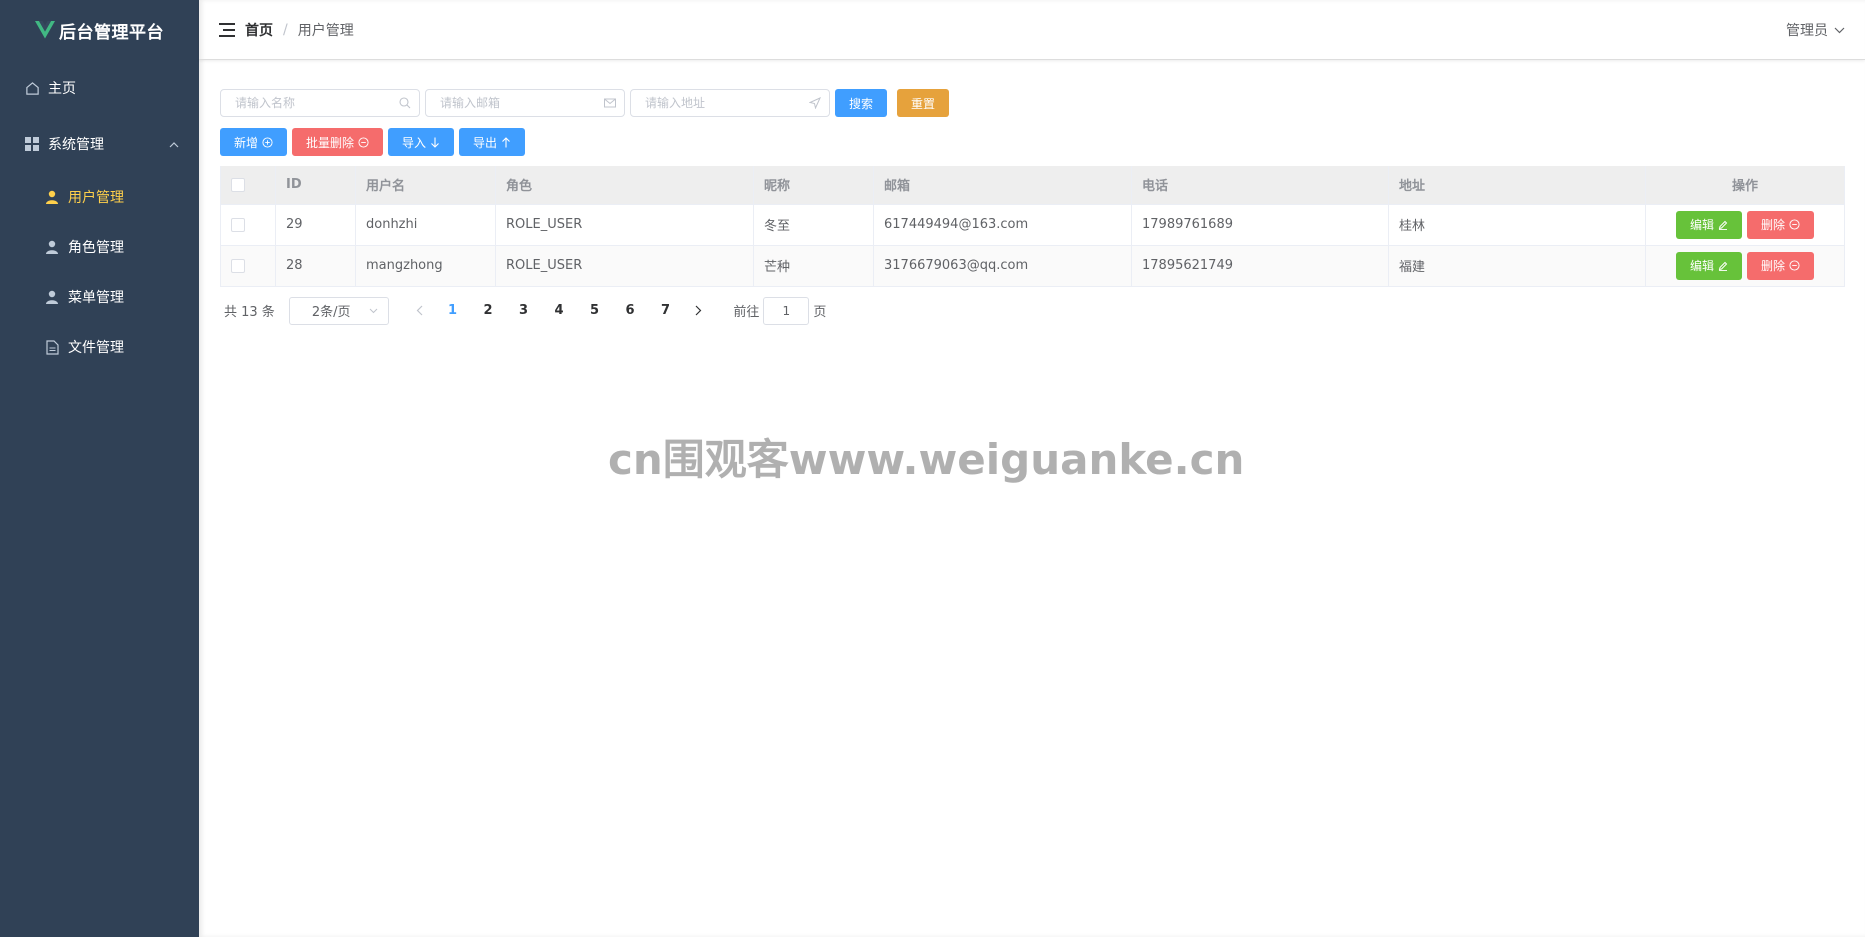  Describe the element at coordinates (96, 348) in the screenshot. I see `sidebar-item-files-label: 文件管理` at that location.